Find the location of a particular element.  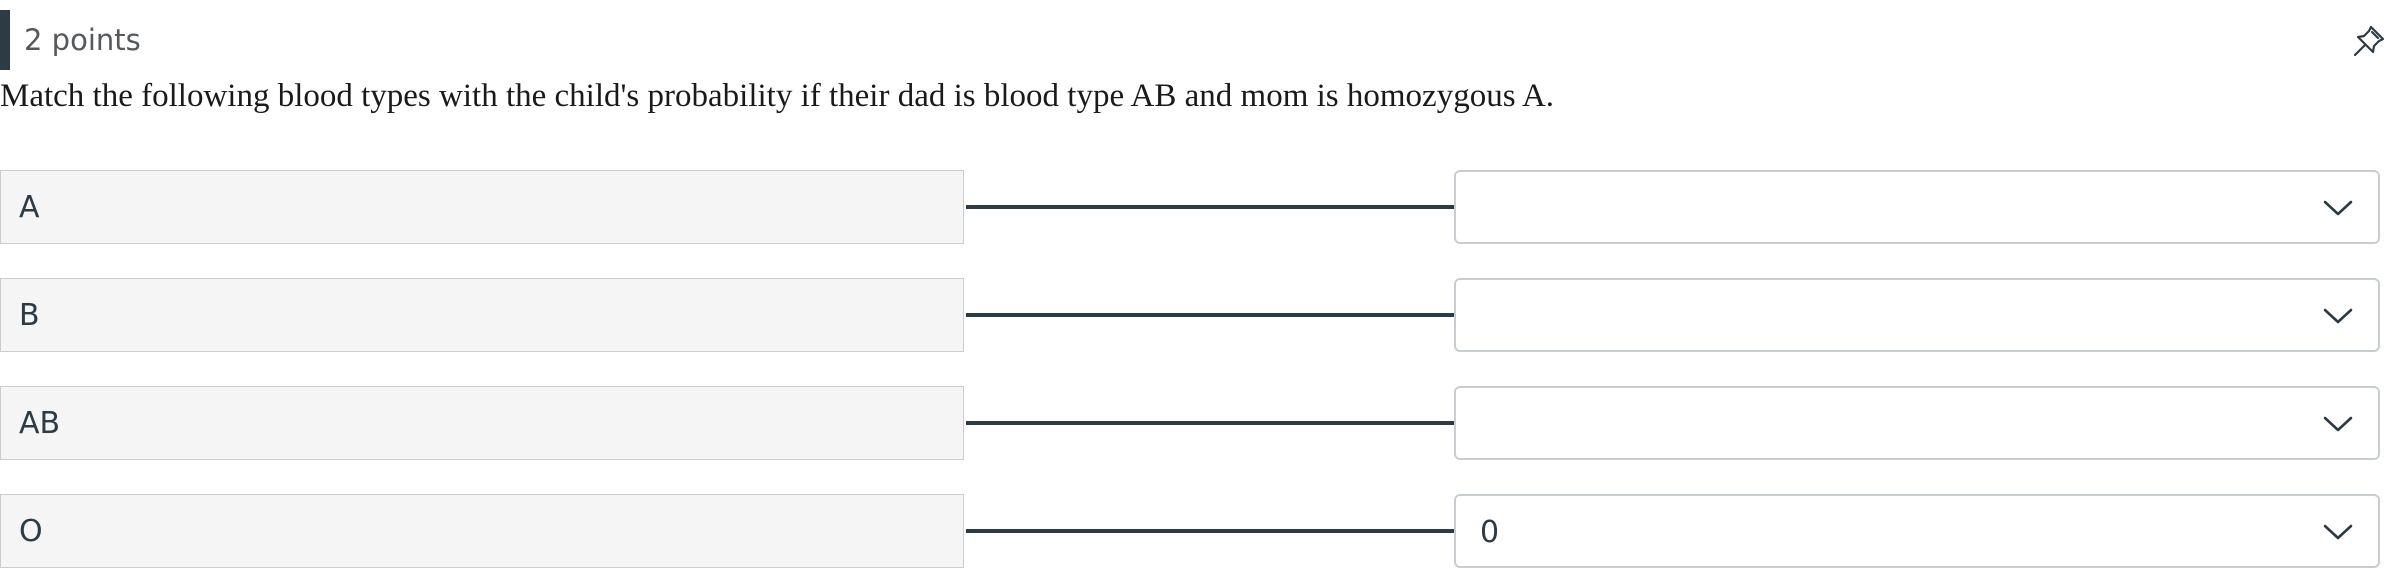

match-item-label: A is located at coordinates (29, 207).